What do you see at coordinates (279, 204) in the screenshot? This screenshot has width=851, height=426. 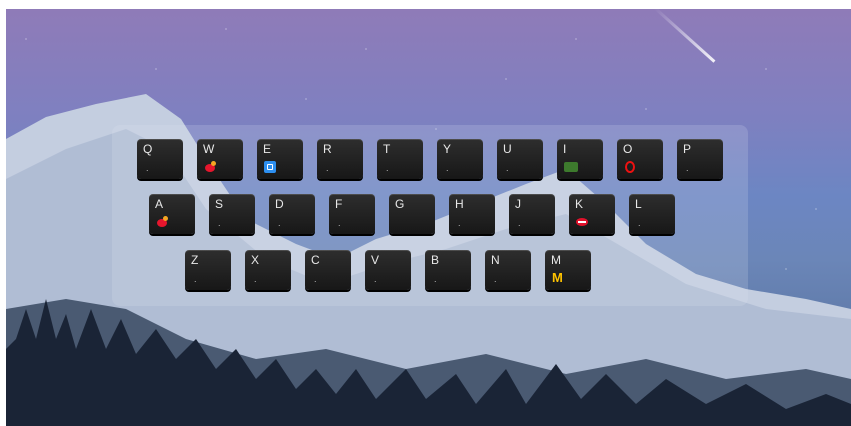 I see `key-label: D` at bounding box center [279, 204].